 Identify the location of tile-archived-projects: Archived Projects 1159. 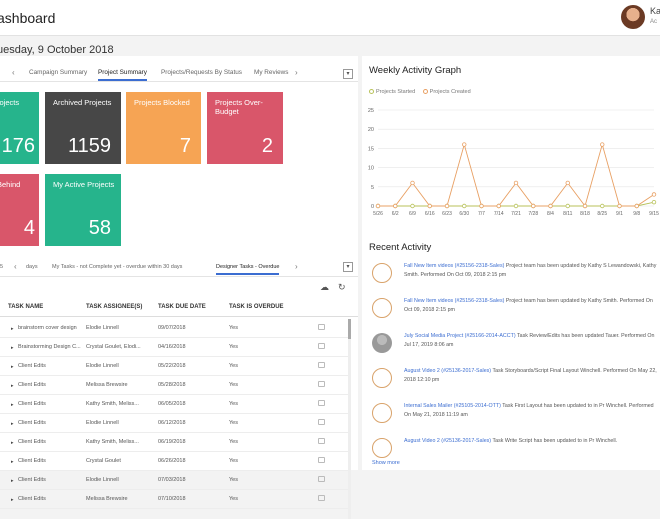
(83, 128).